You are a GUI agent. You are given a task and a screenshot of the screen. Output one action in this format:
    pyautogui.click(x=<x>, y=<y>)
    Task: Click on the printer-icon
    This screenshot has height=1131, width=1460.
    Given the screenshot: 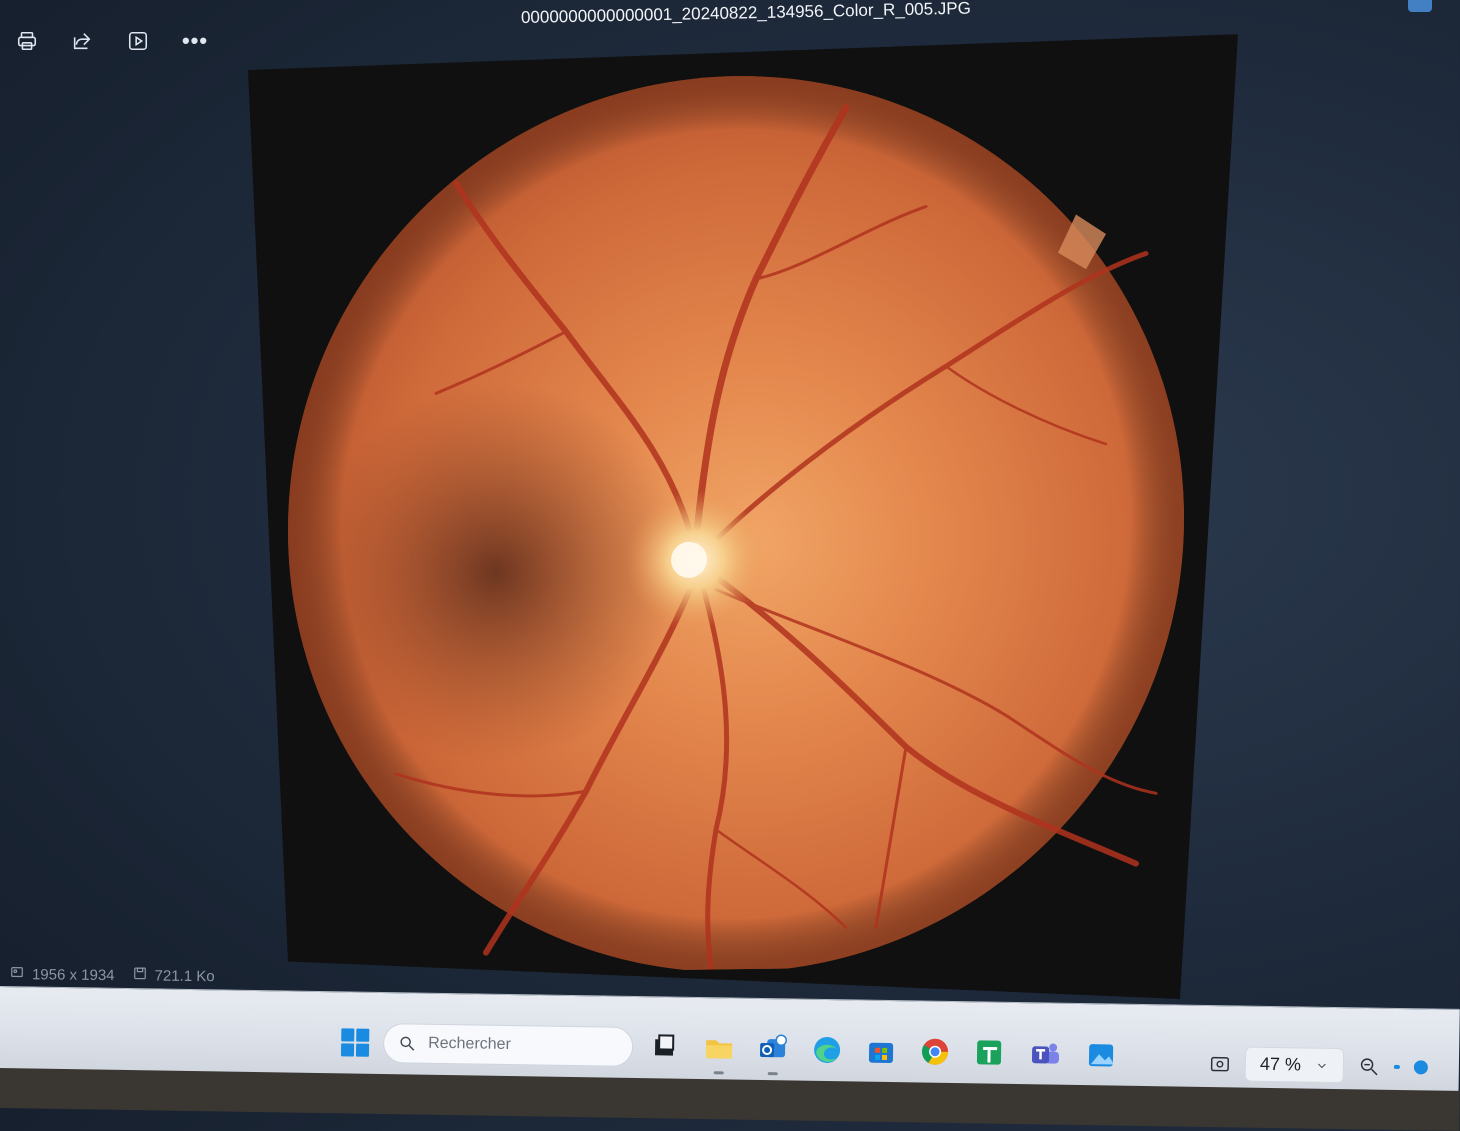 What is the action you would take?
    pyautogui.click(x=27, y=41)
    